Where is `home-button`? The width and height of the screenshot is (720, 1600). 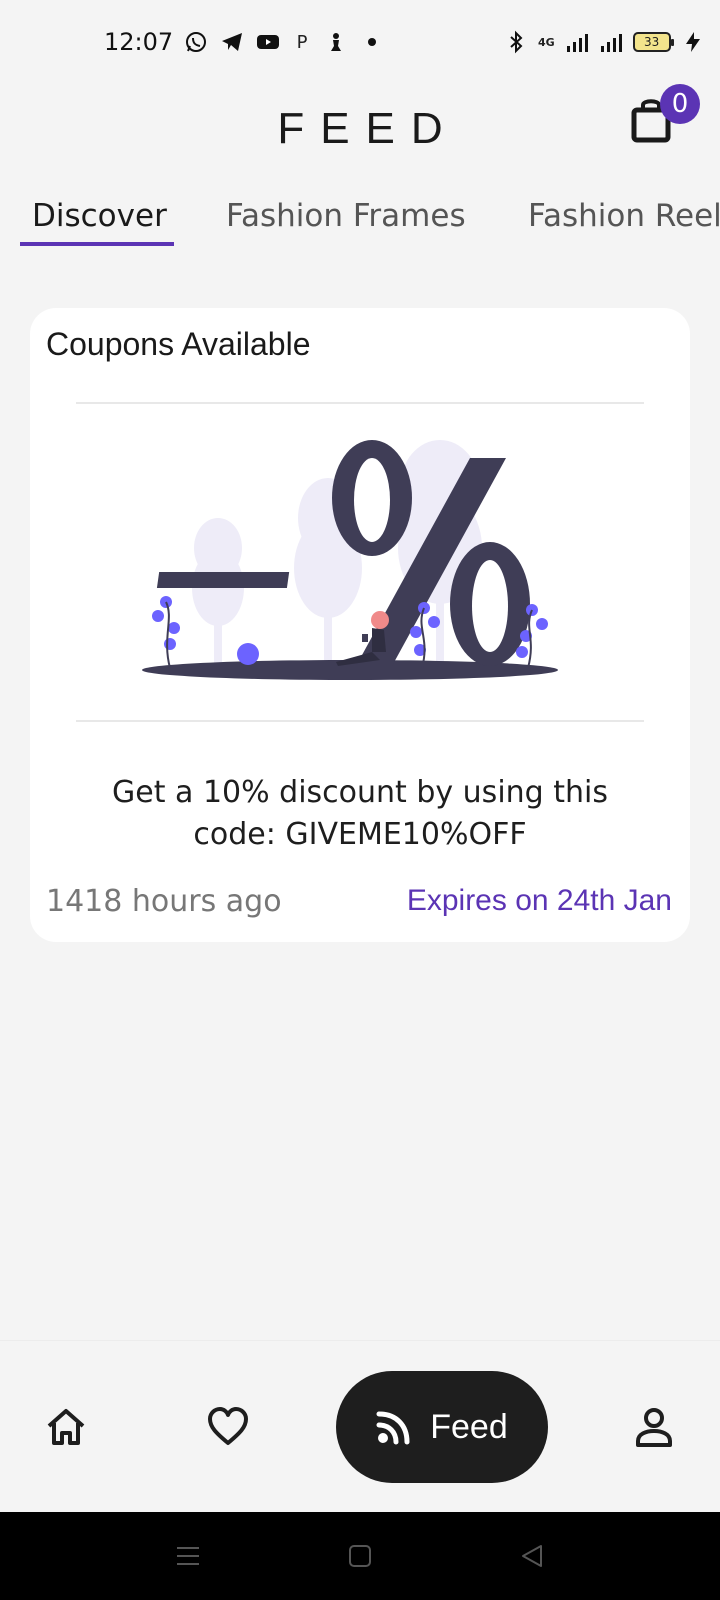 home-button is located at coordinates (66, 1427).